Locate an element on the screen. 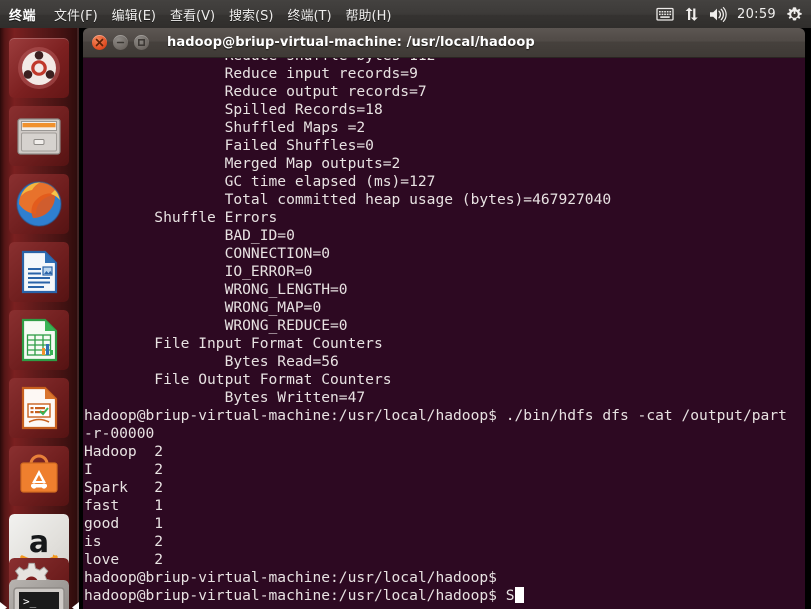 The height and width of the screenshot is (609, 811). menu-view: 查看(V) is located at coordinates (192, 14).